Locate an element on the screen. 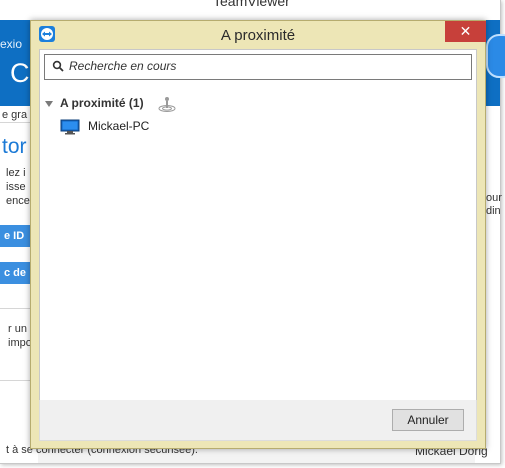 The height and width of the screenshot is (468, 505). search-icon is located at coordinates (58, 66).